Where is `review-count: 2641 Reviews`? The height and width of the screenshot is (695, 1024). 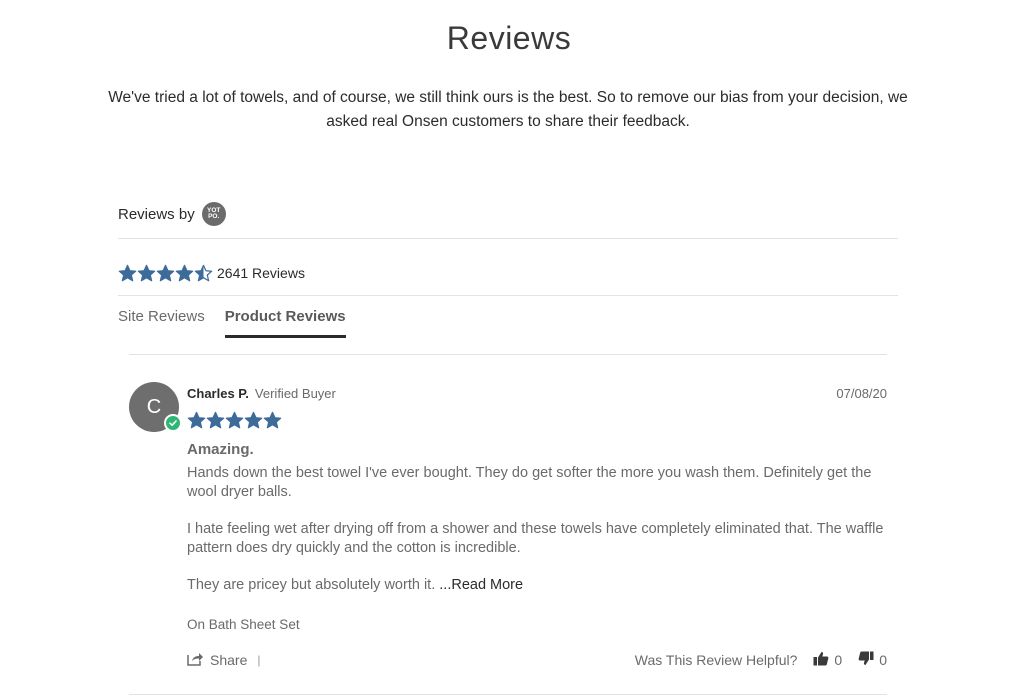 review-count: 2641 Reviews is located at coordinates (261, 273).